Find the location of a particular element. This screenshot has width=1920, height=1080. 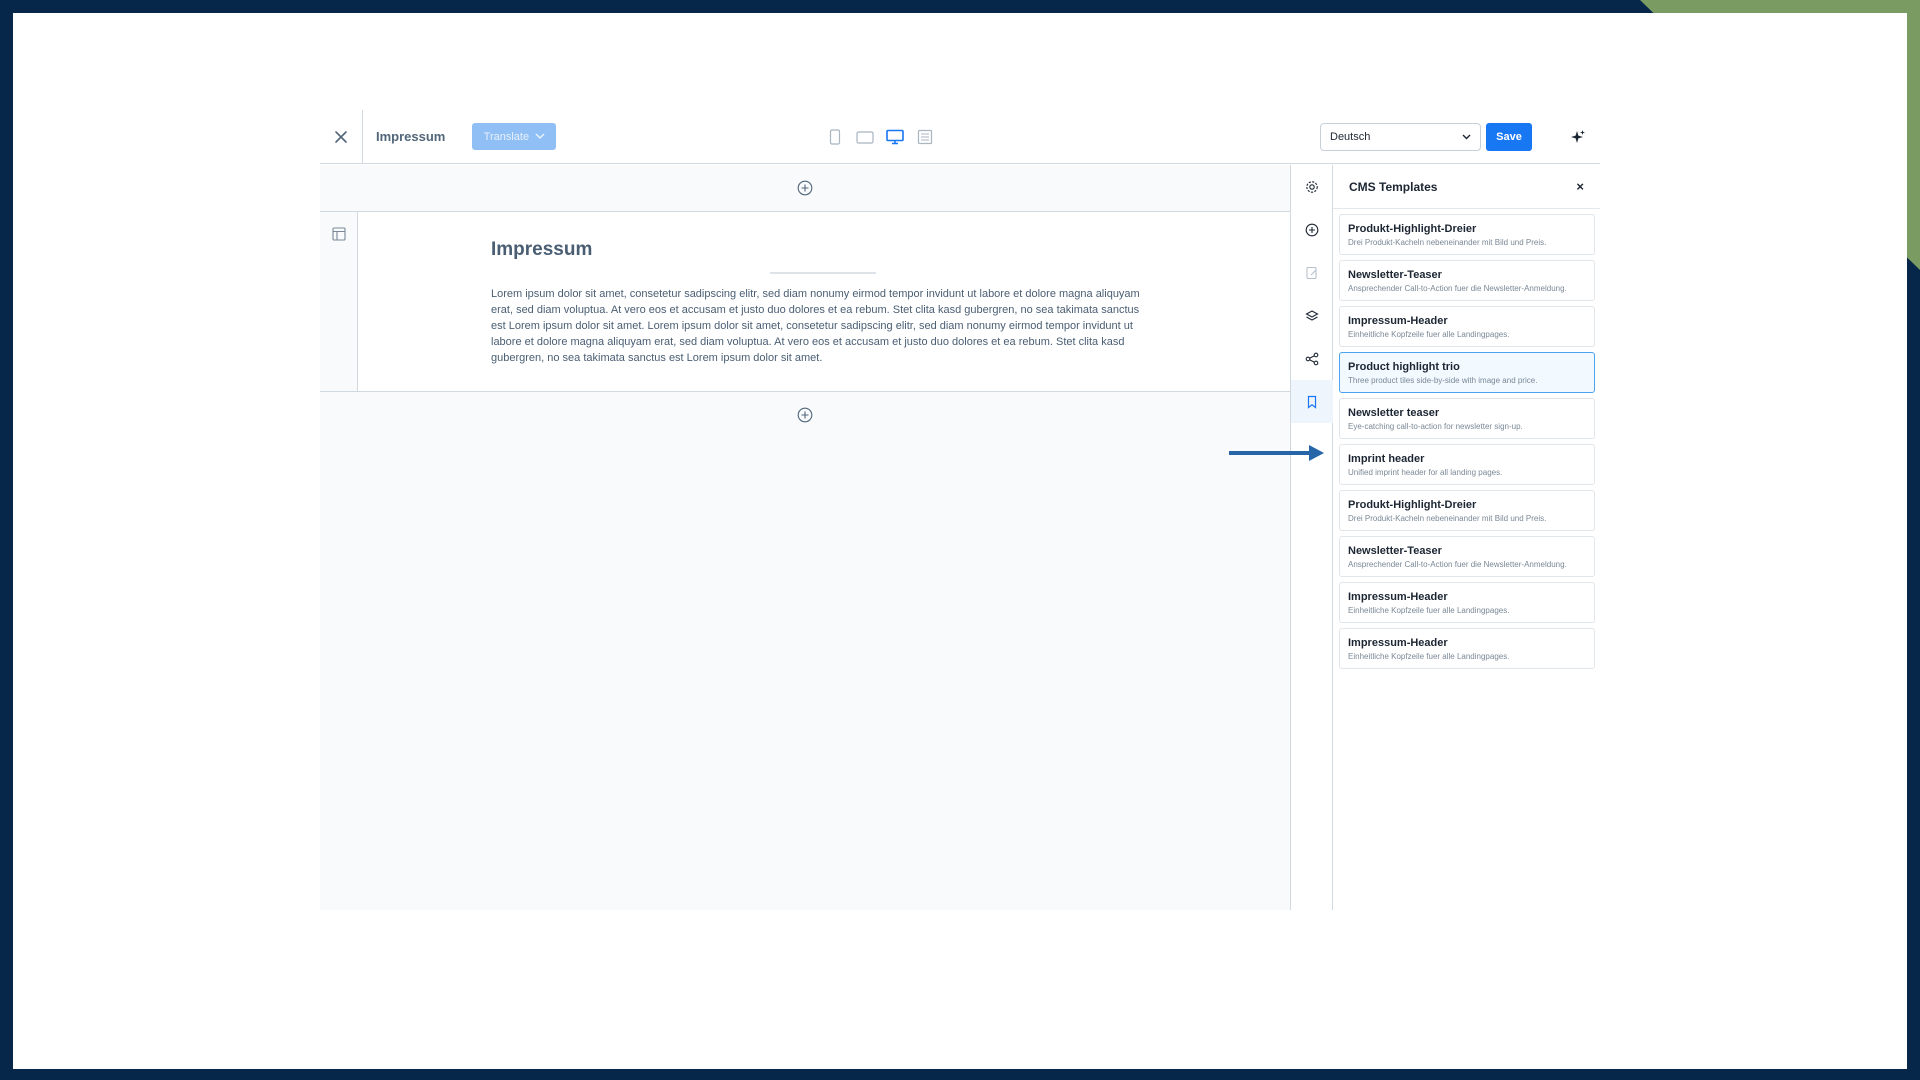

content-heading: Impressum is located at coordinates (541, 250).